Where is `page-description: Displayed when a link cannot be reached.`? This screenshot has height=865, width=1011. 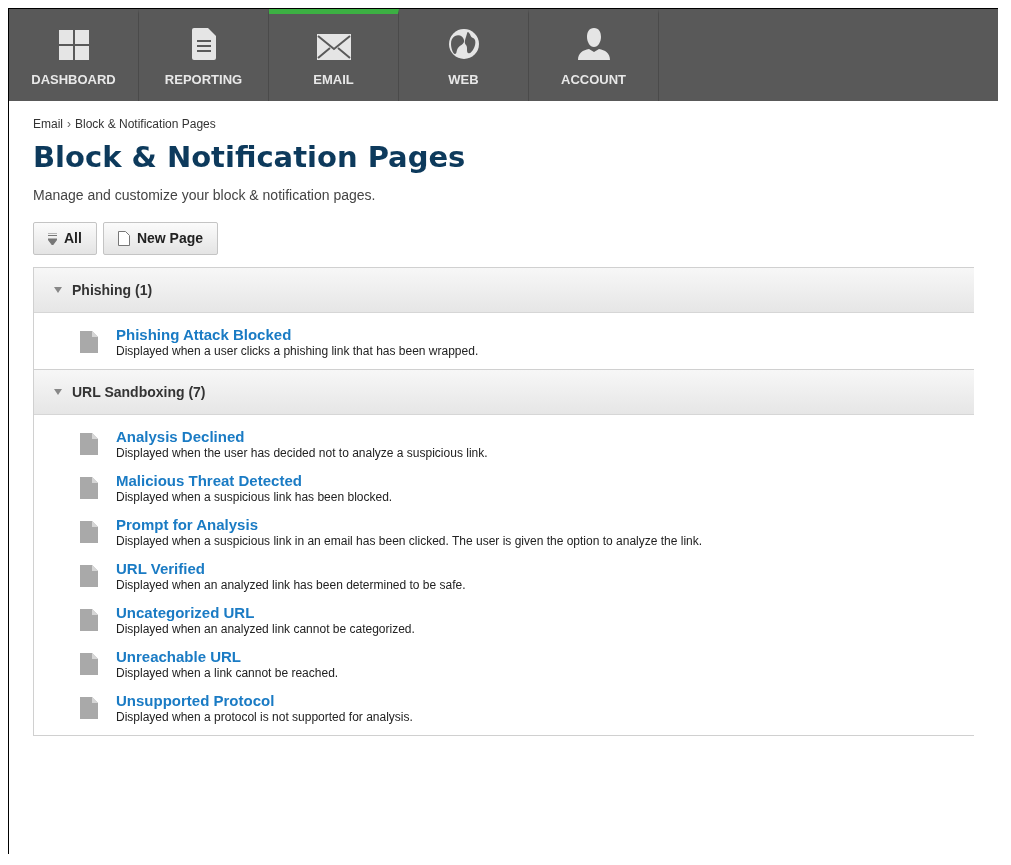
page-description: Displayed when a link cannot be reached. is located at coordinates (227, 673).